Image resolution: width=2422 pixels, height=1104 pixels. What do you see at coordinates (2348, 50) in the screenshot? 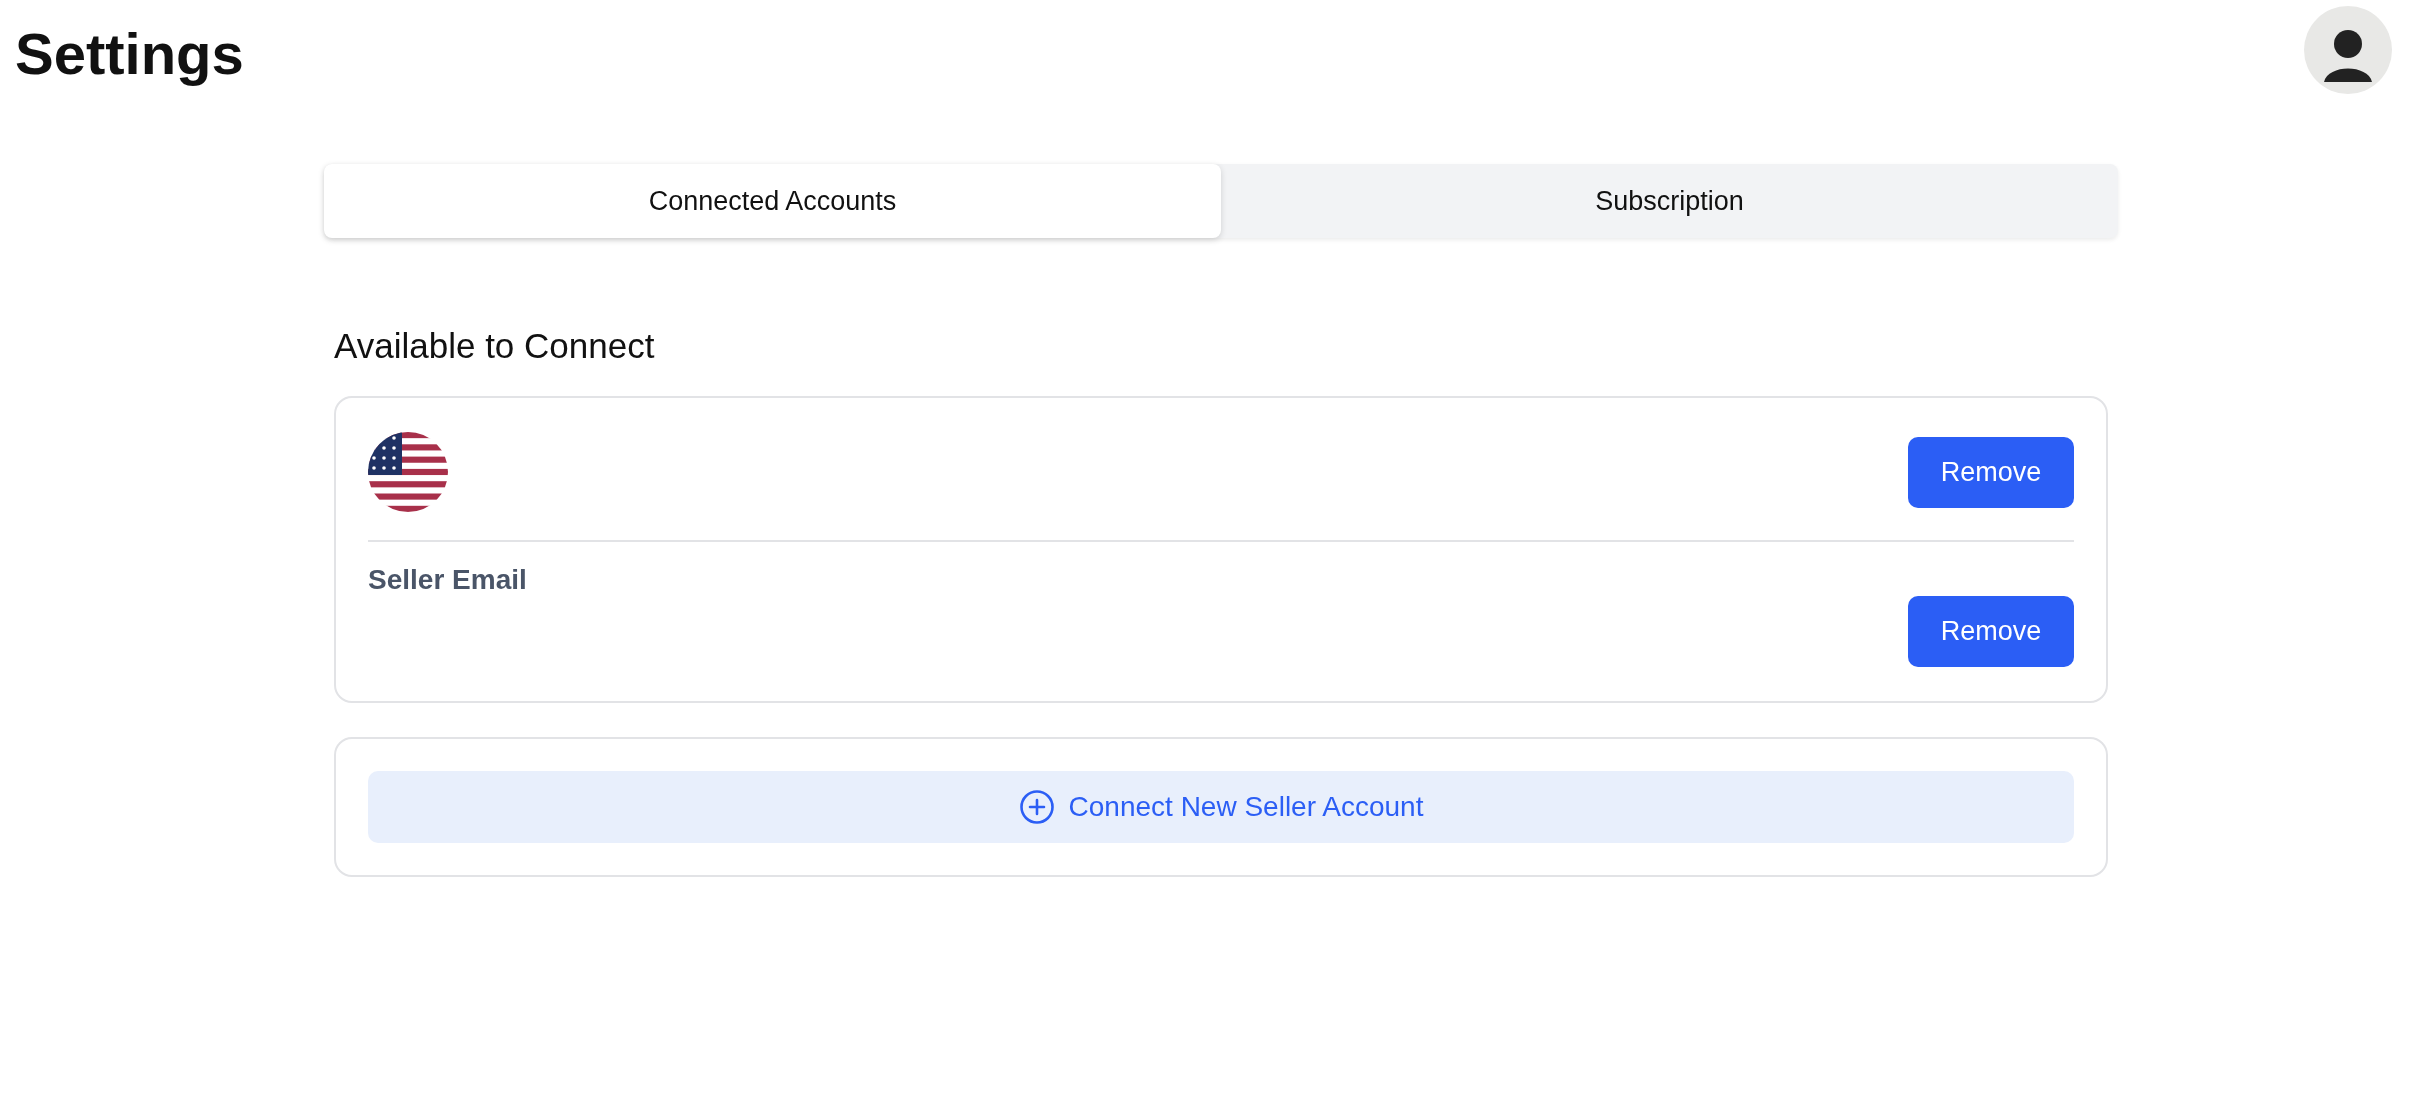
I see `avatar-icon` at bounding box center [2348, 50].